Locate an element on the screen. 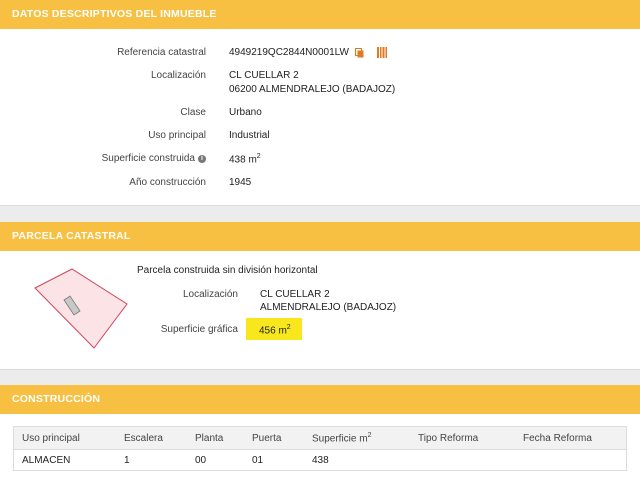 This screenshot has height=480, width=640. superficie-label-wrap: Superficie construida i is located at coordinates (154, 158).